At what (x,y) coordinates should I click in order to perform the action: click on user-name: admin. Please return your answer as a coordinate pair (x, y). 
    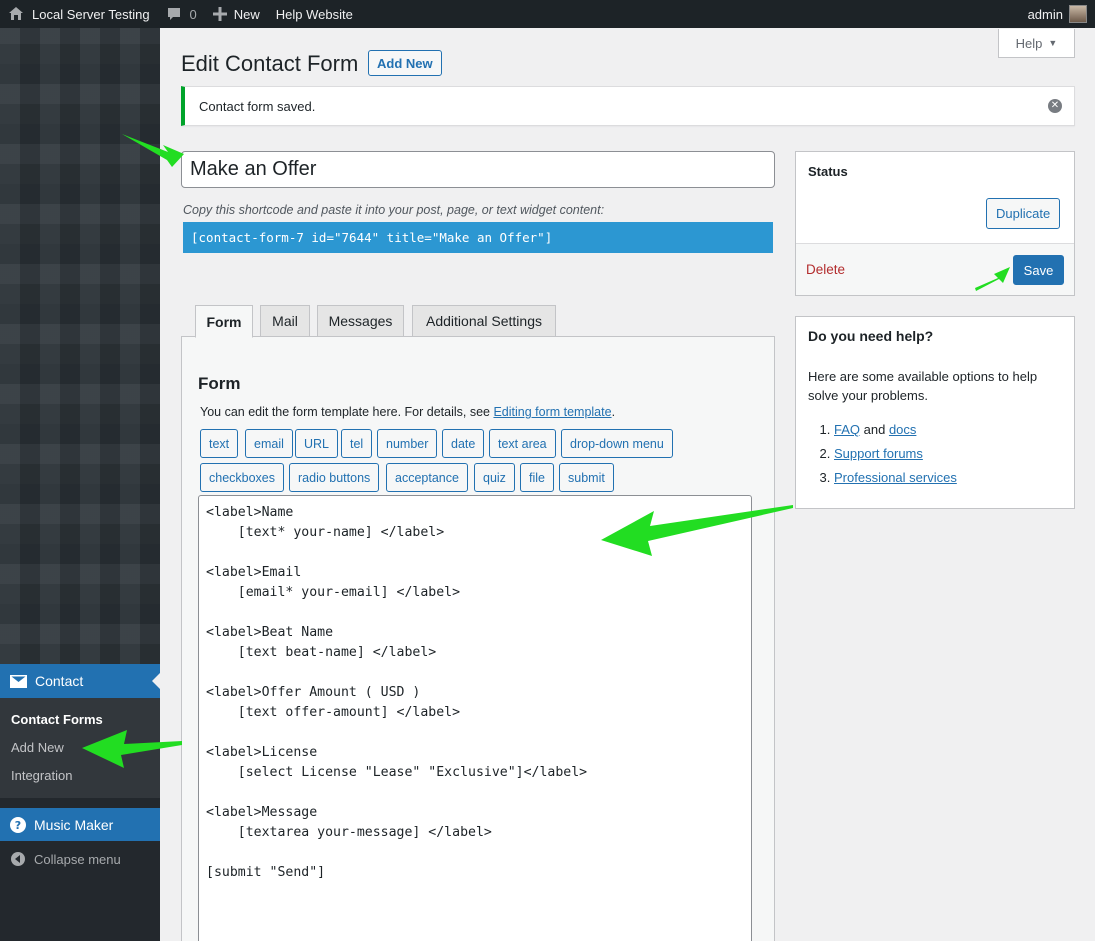
    Looking at the image, I should click on (1045, 14).